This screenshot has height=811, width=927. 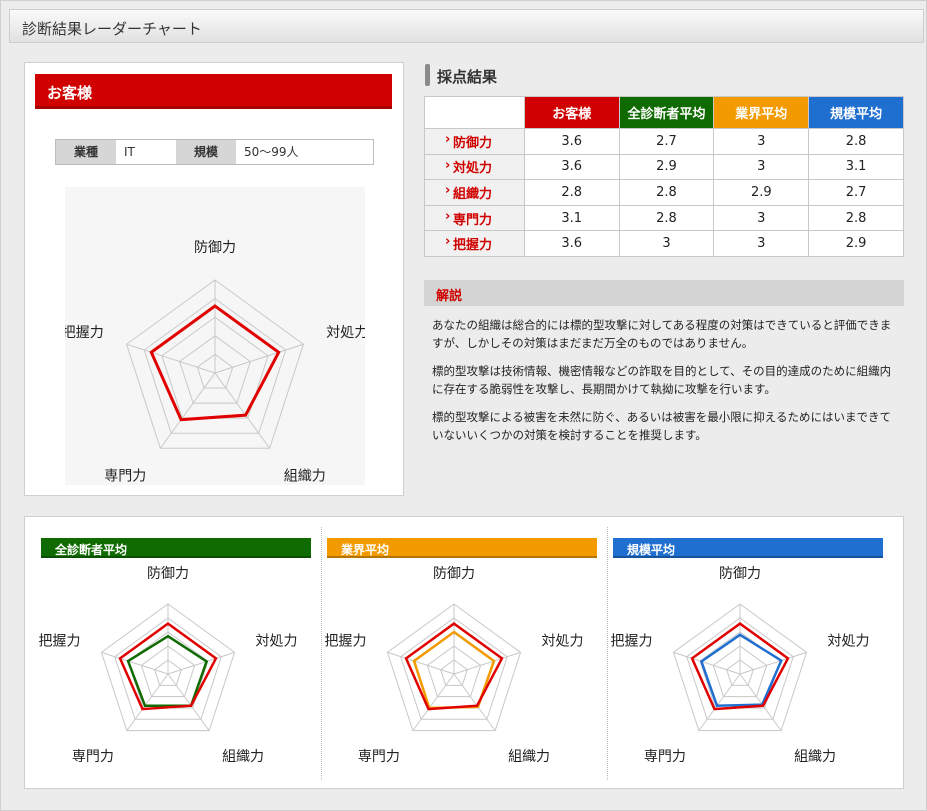 I want to click on score-row-label: 対処力, so click(x=474, y=167).